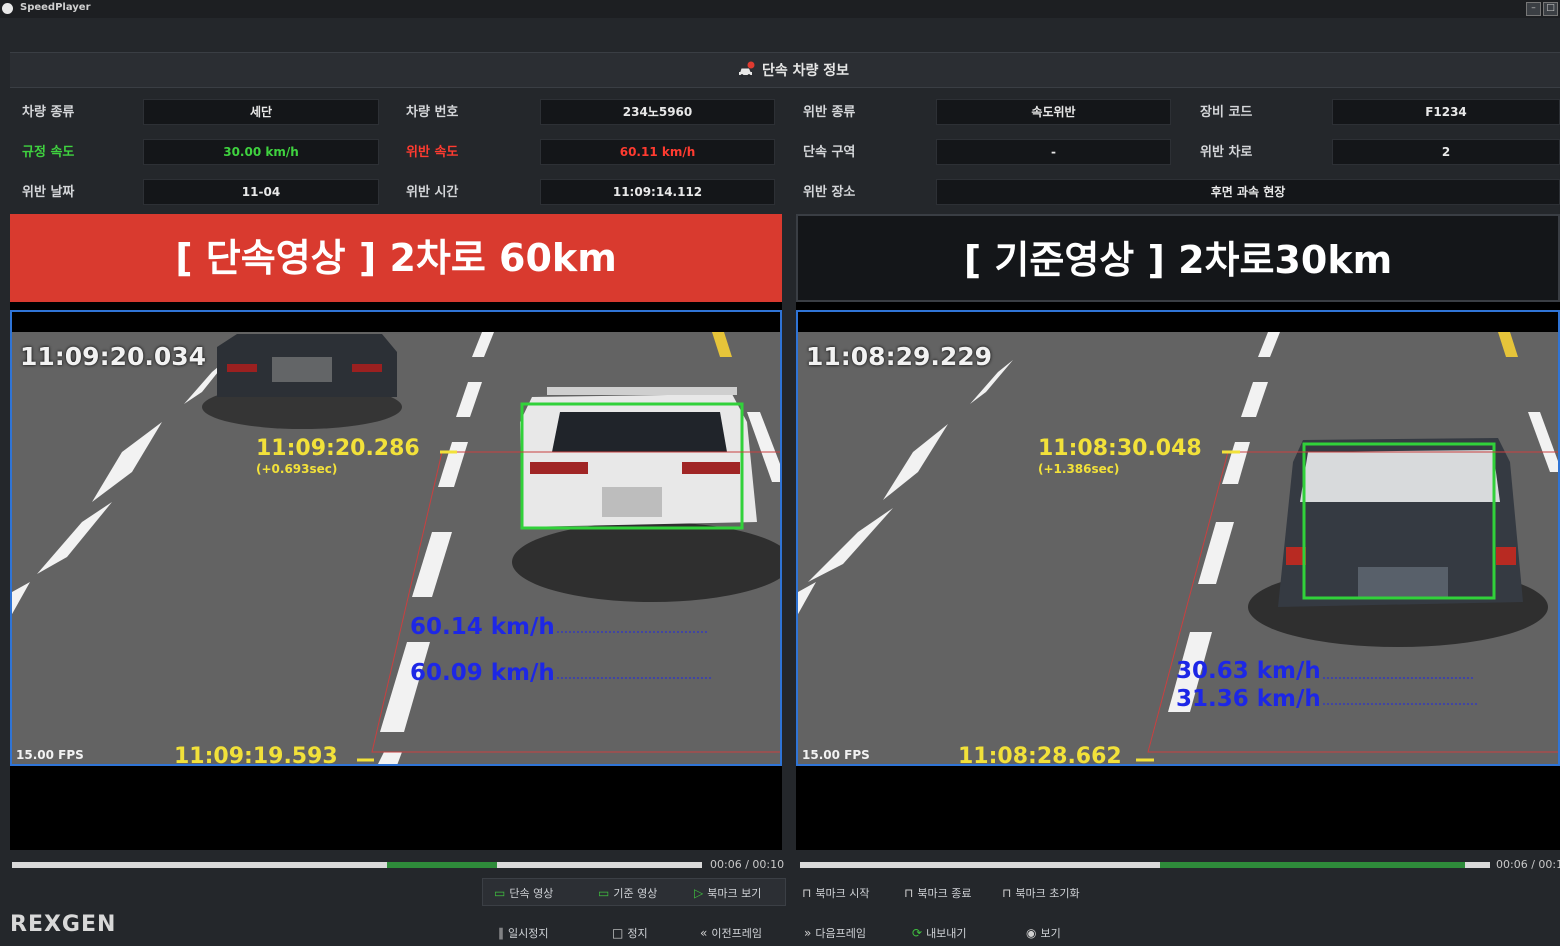  I want to click on eye-icon: ◉, so click(1031, 933).